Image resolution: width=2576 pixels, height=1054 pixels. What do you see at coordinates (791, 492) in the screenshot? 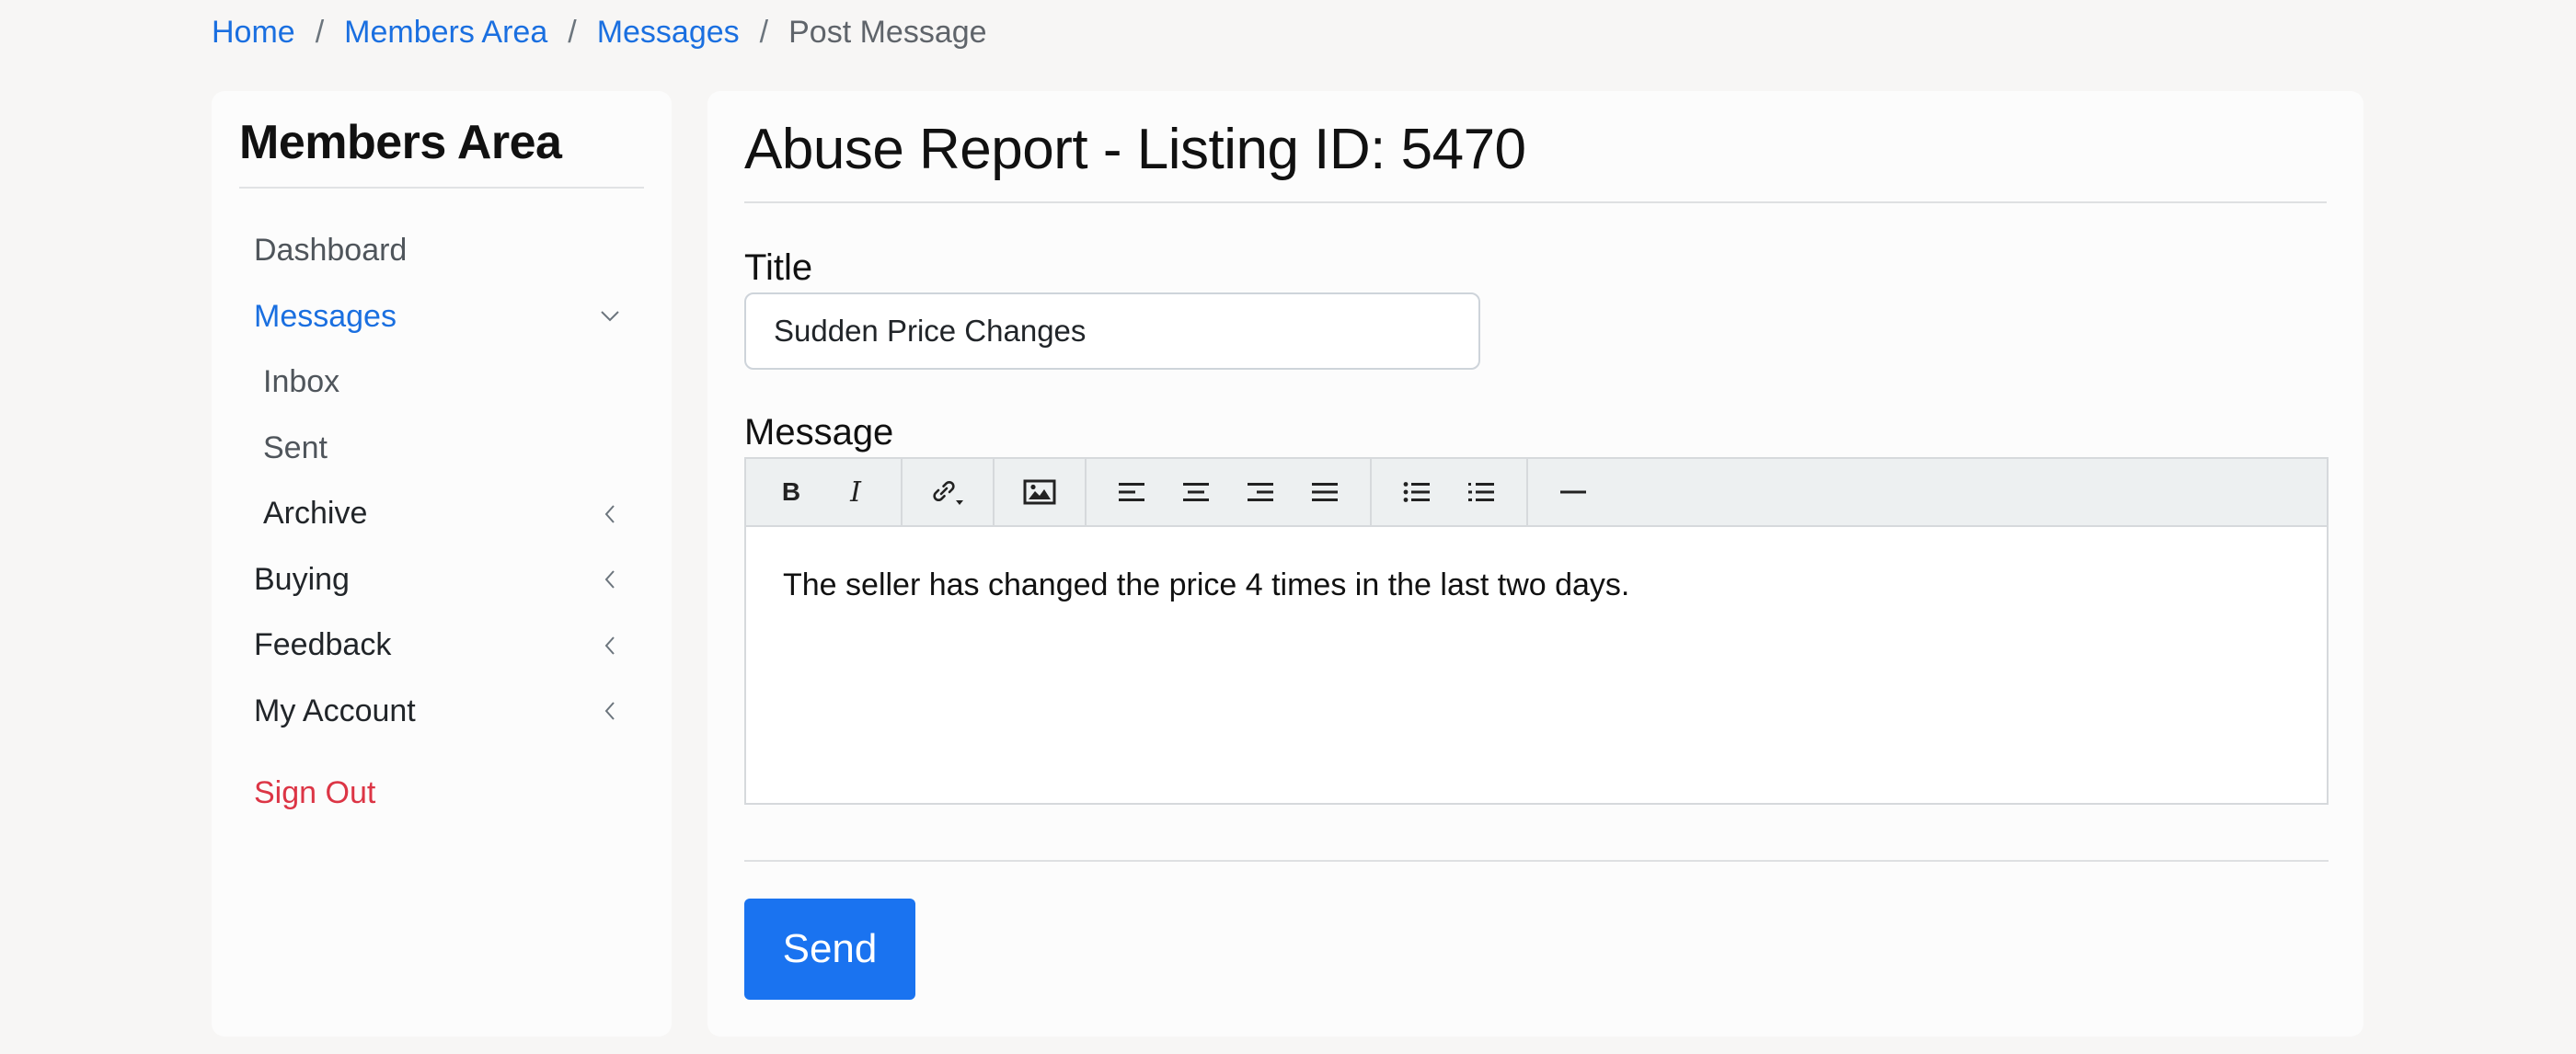
I see `bold-button: B` at bounding box center [791, 492].